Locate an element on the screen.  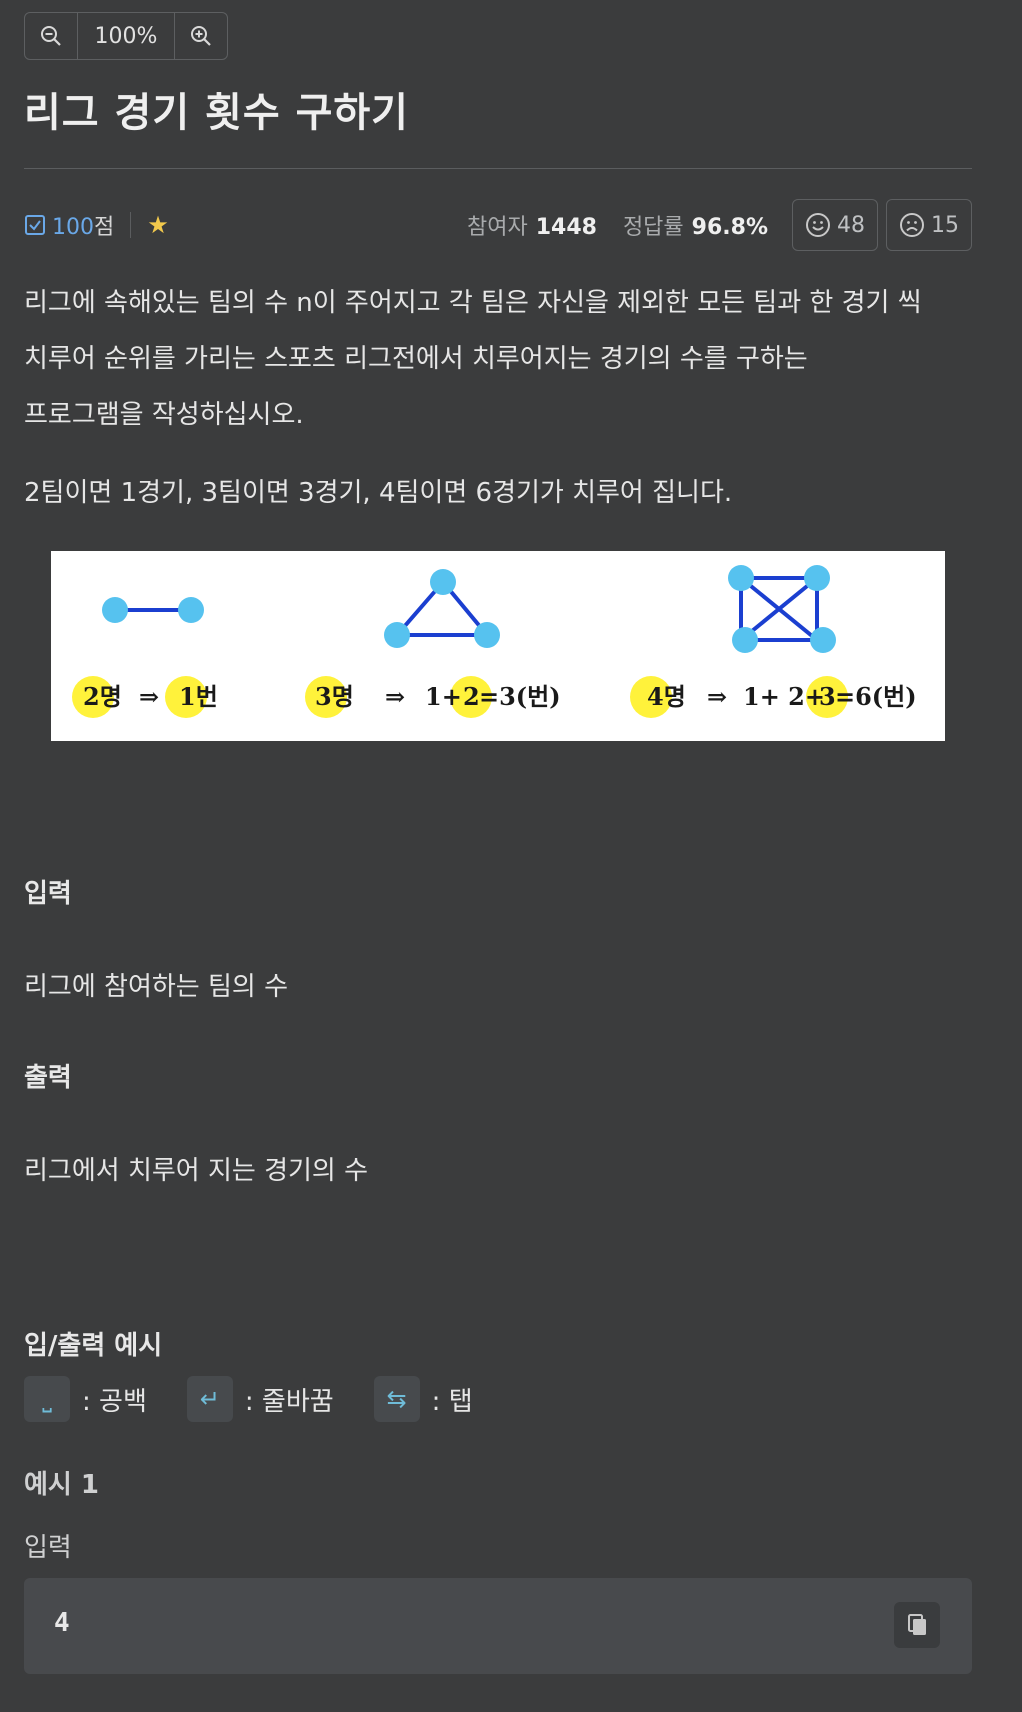
caption-1-people: 2명 is located at coordinates (102, 696).